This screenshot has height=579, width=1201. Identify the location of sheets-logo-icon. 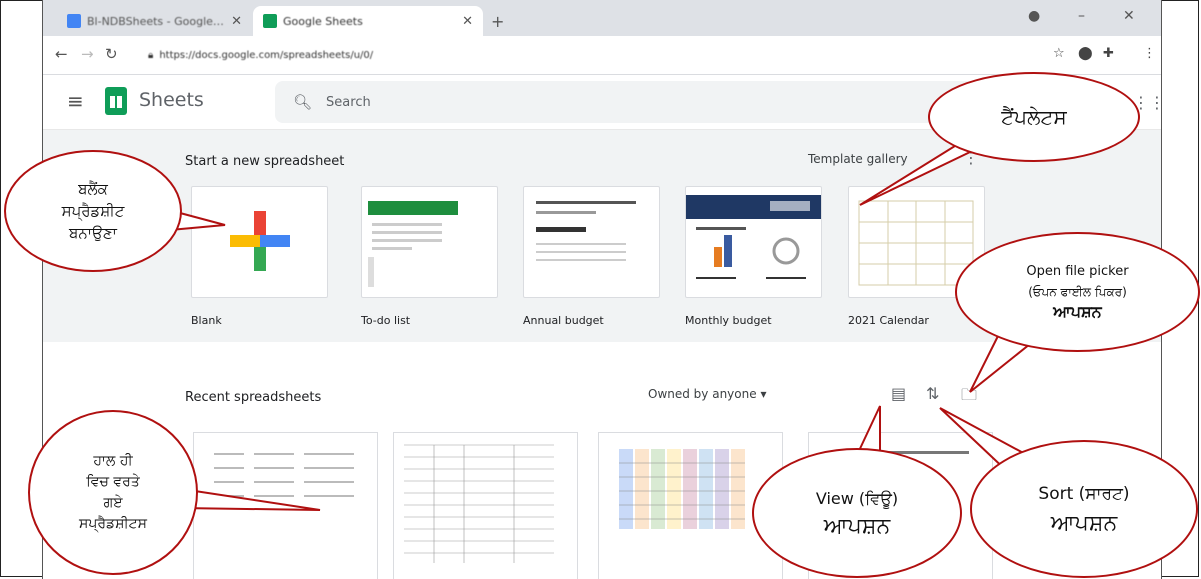
(116, 101).